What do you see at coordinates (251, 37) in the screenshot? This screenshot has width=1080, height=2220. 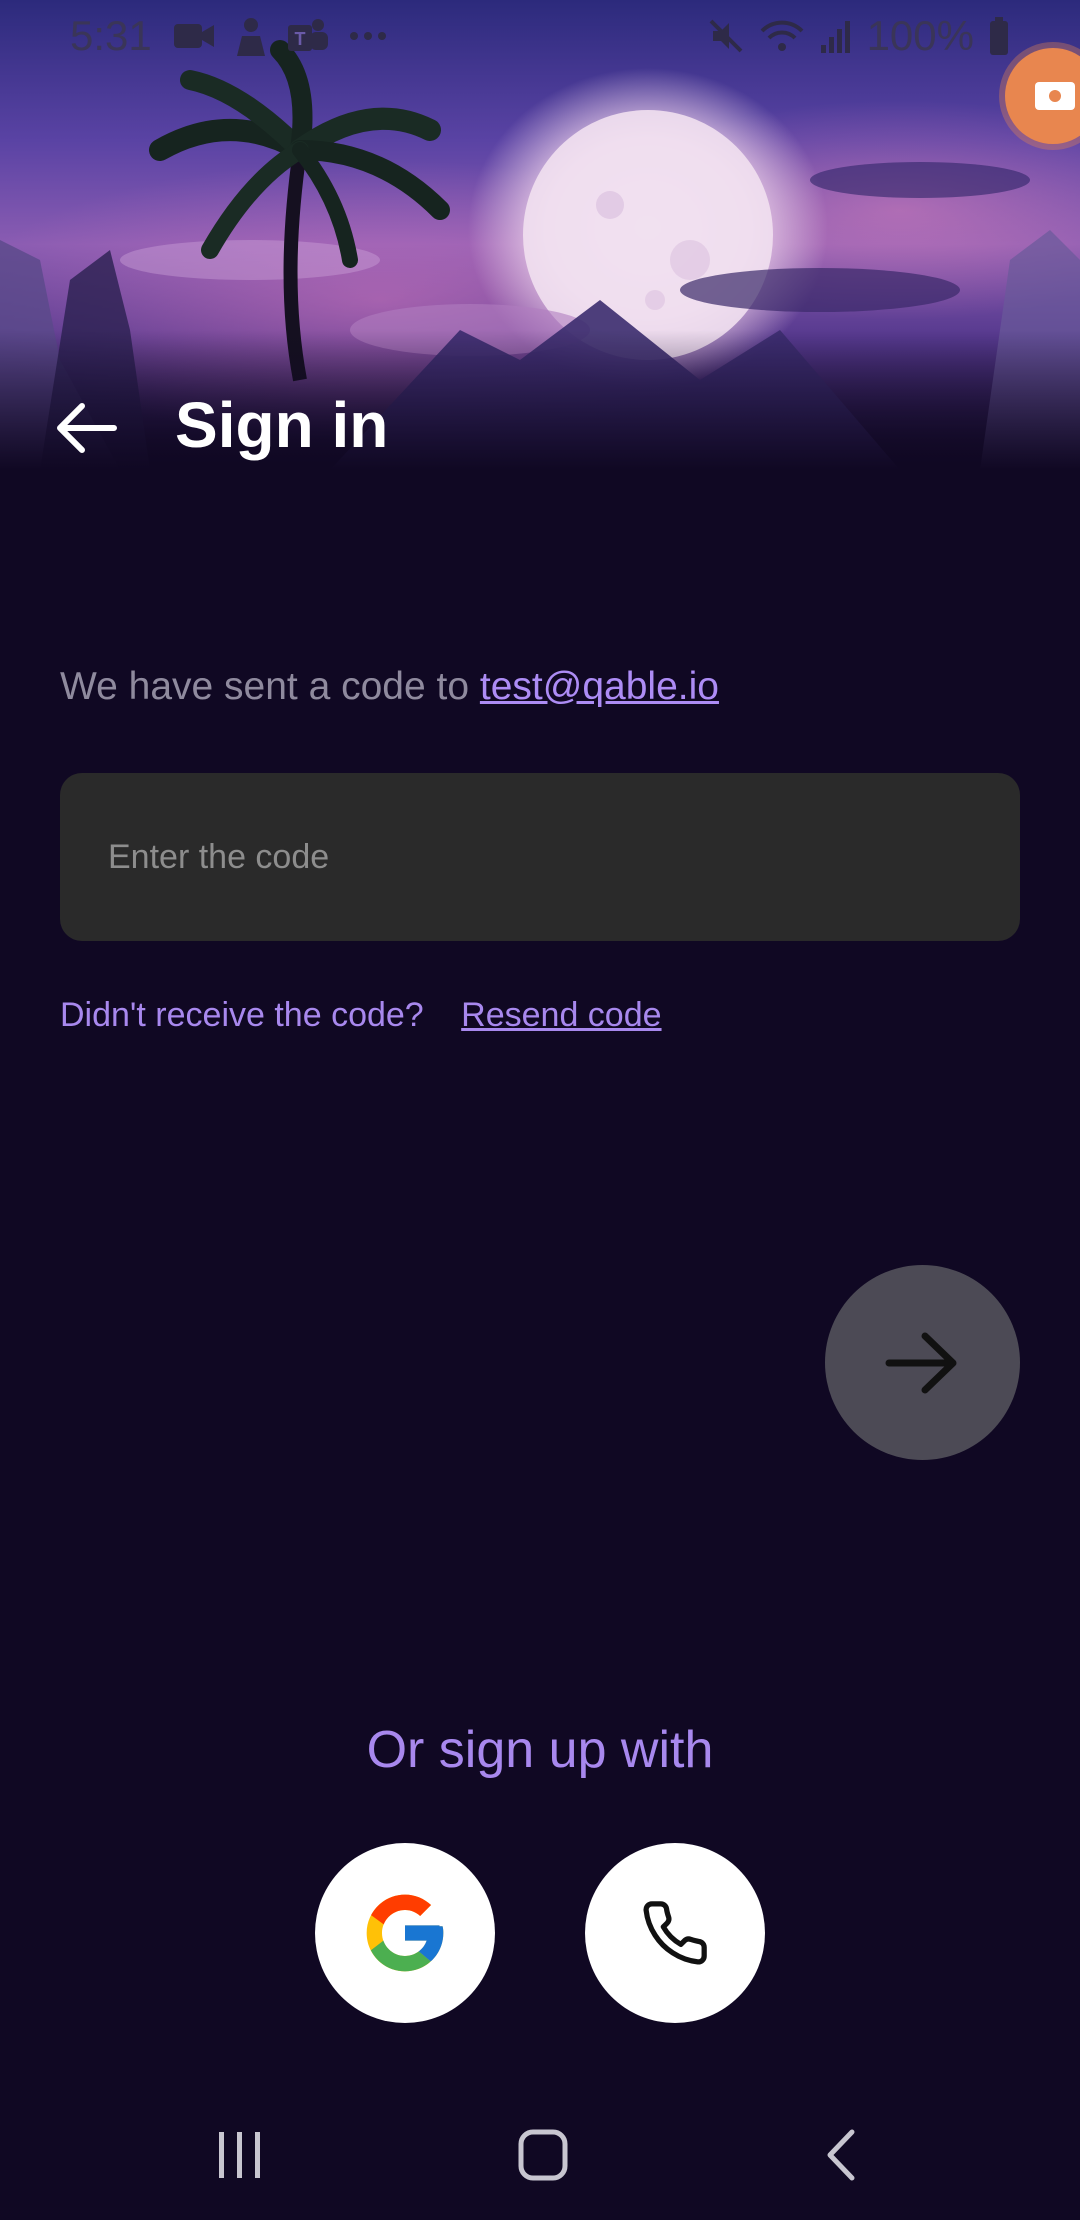 I see `person-icon` at bounding box center [251, 37].